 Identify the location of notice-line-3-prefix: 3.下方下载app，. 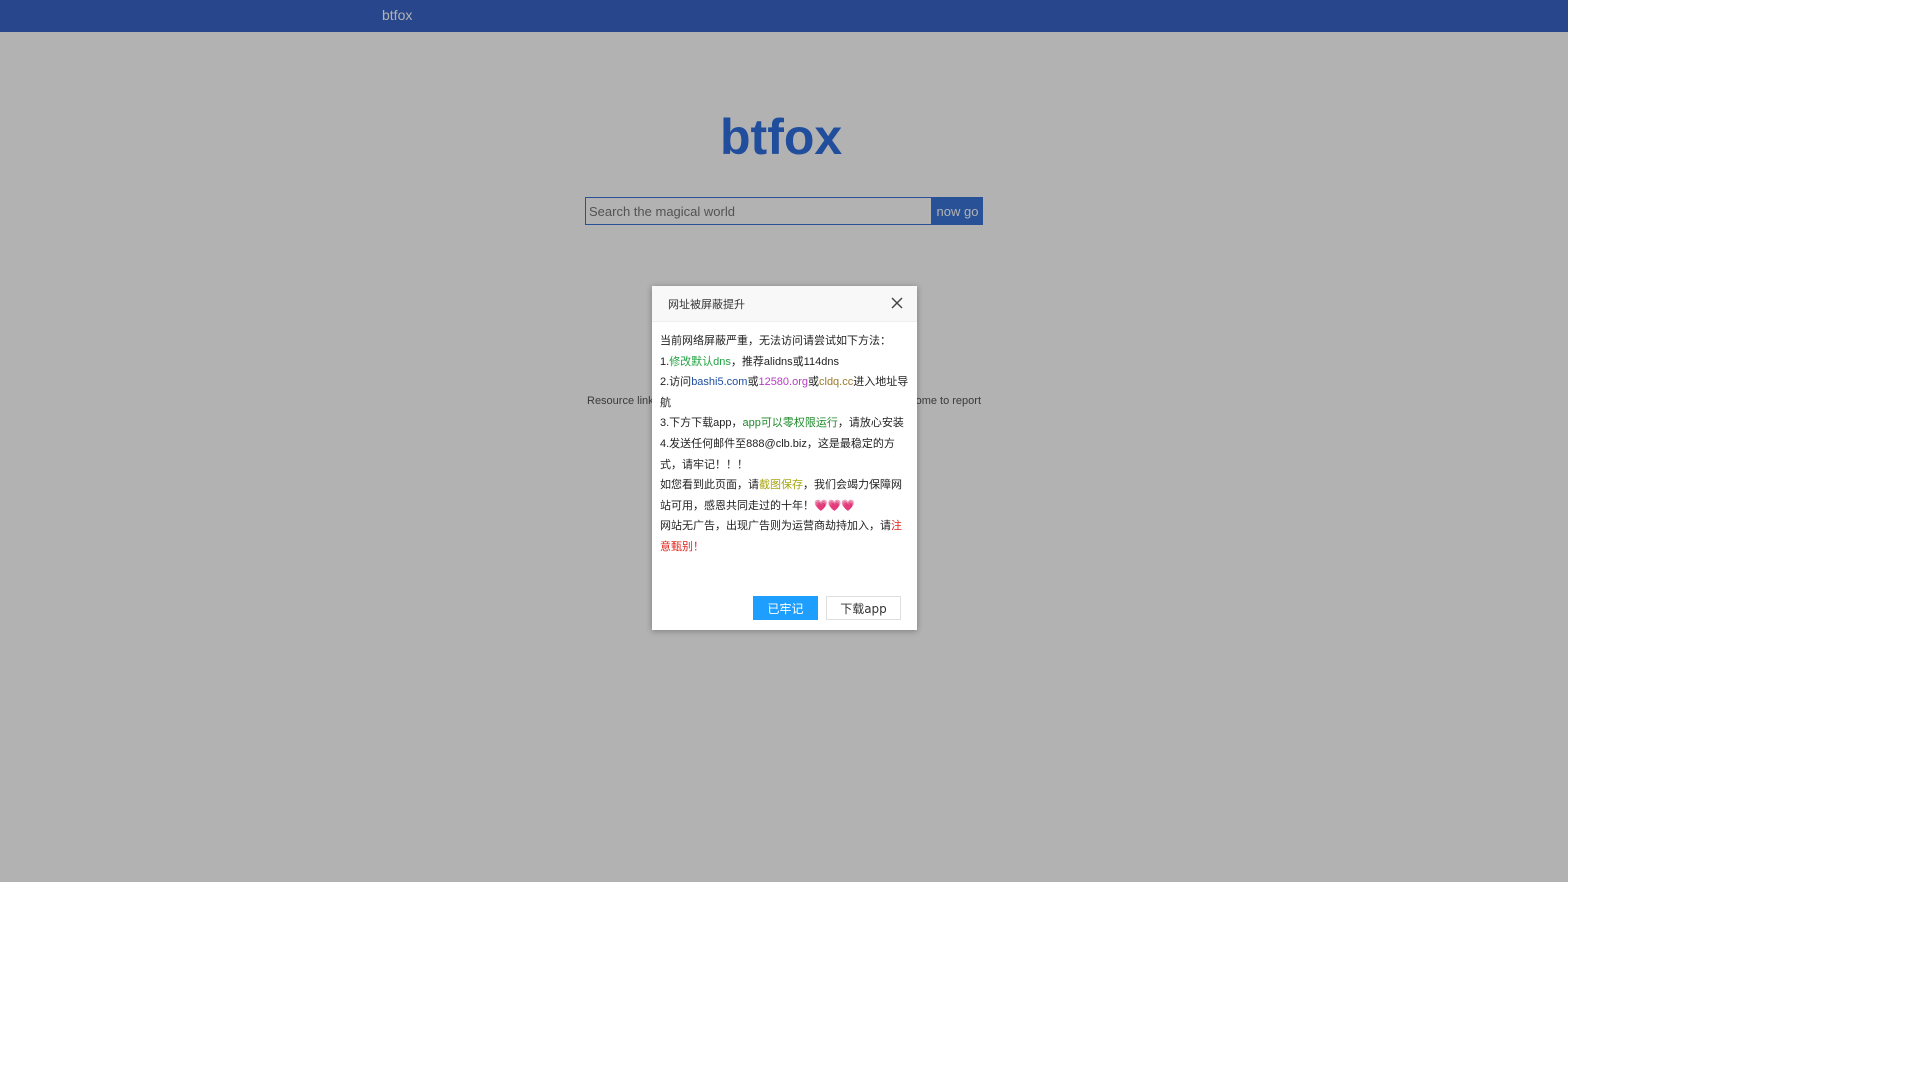
(701, 423).